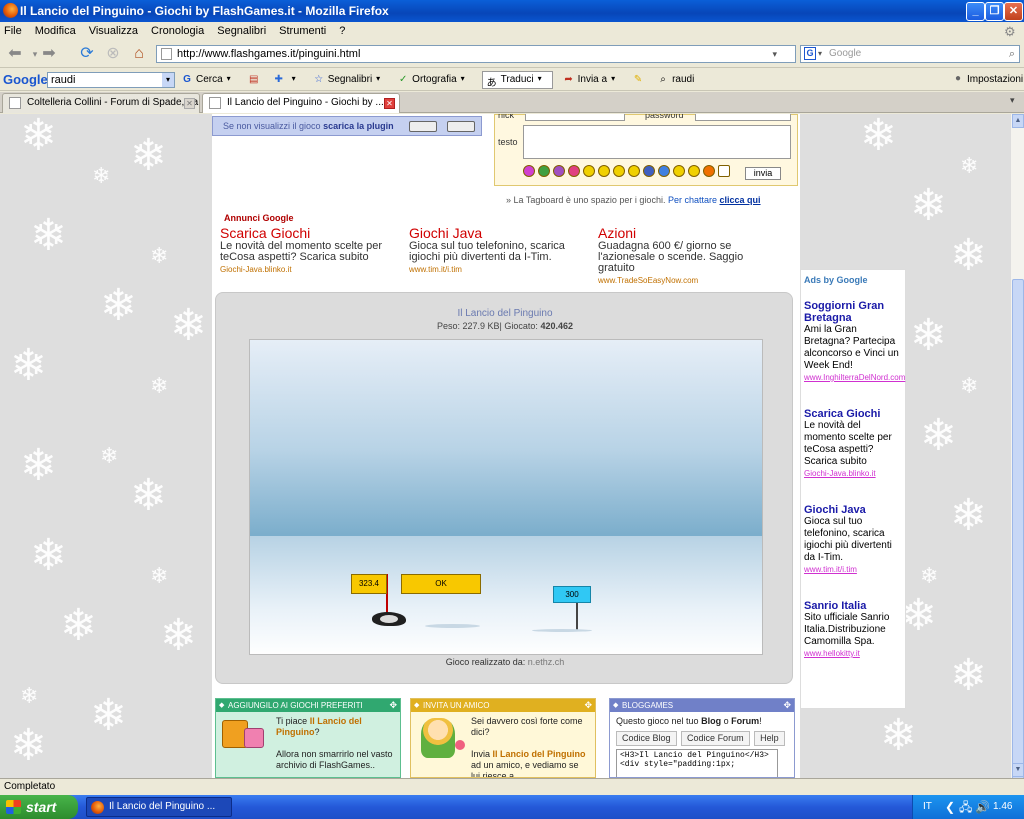 Image resolution: width=1024 pixels, height=819 pixels. Describe the element at coordinates (657, 142) in the screenshot. I see `message-textarea` at that location.